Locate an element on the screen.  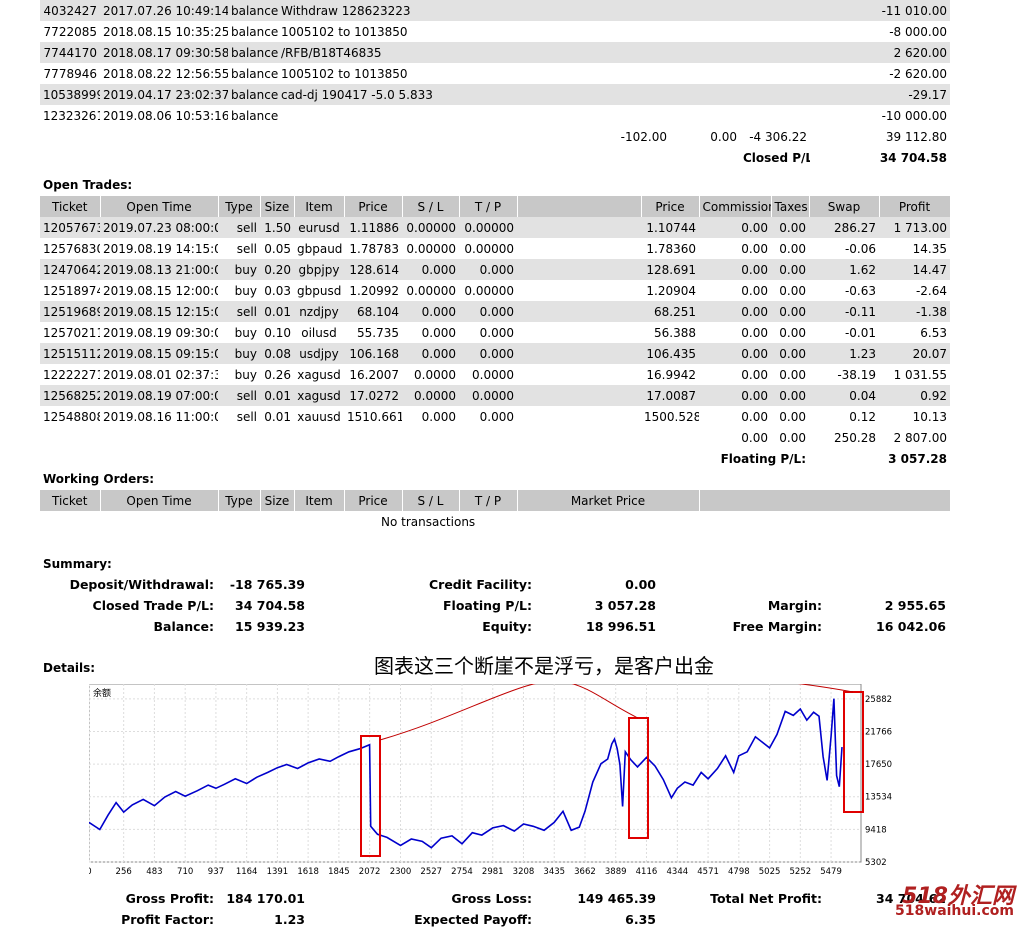
table-cell: 12518974 is located at coordinates (71, 290).